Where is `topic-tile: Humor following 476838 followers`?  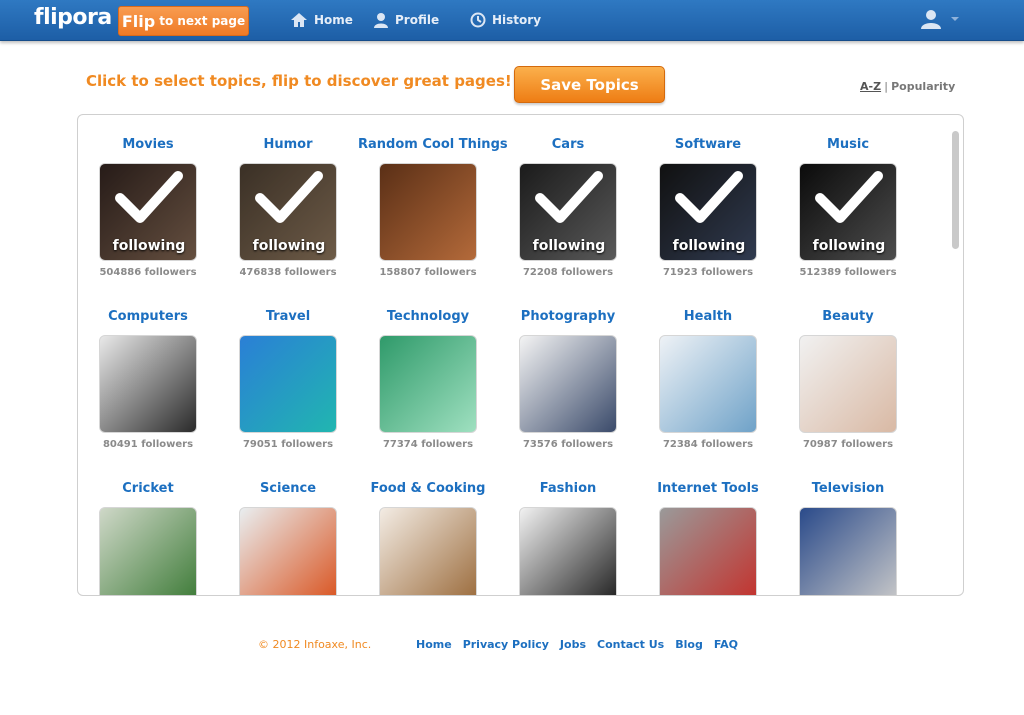 topic-tile: Humor following 476838 followers is located at coordinates (288, 209).